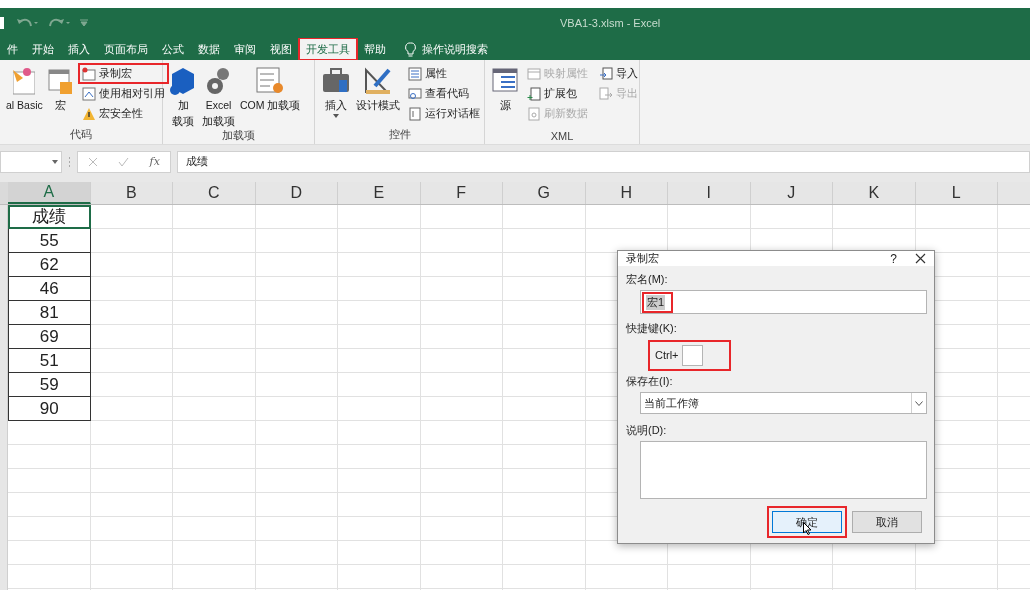 This screenshot has width=1030, height=590. I want to click on column-header: F, so click(461, 193).